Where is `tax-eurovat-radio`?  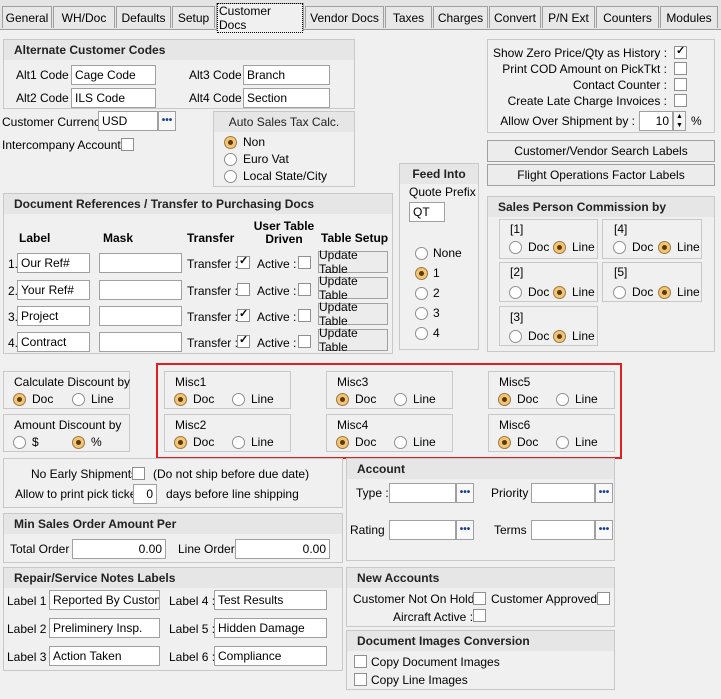 tax-eurovat-radio is located at coordinates (230, 159).